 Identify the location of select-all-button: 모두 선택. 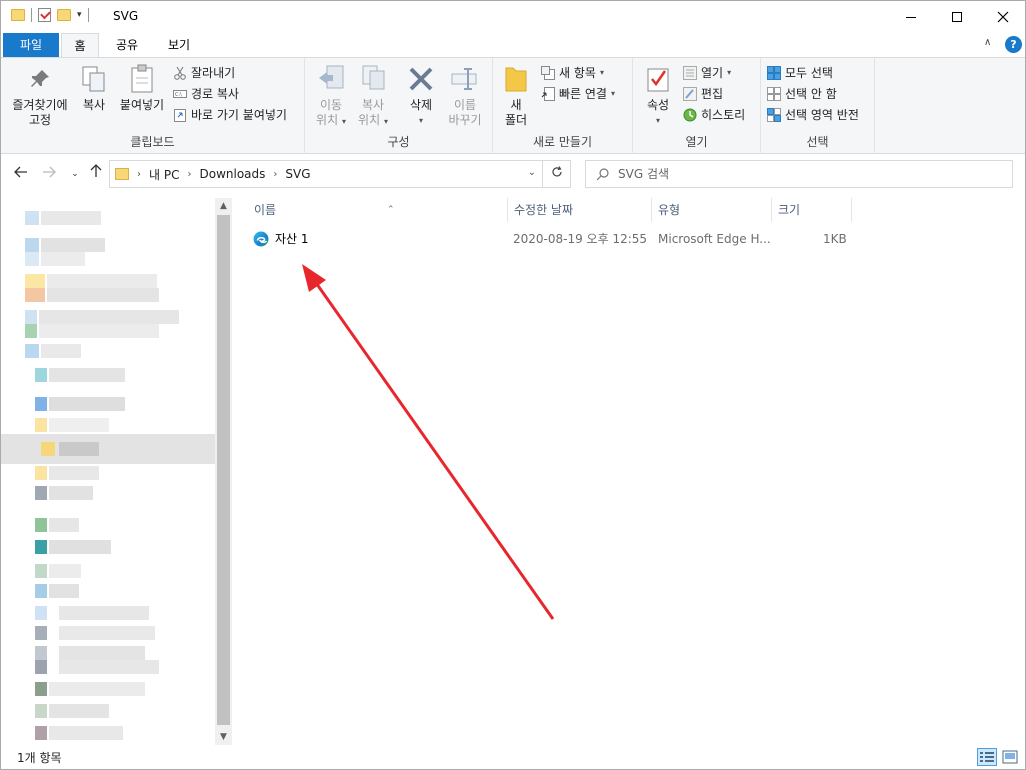
(800, 73).